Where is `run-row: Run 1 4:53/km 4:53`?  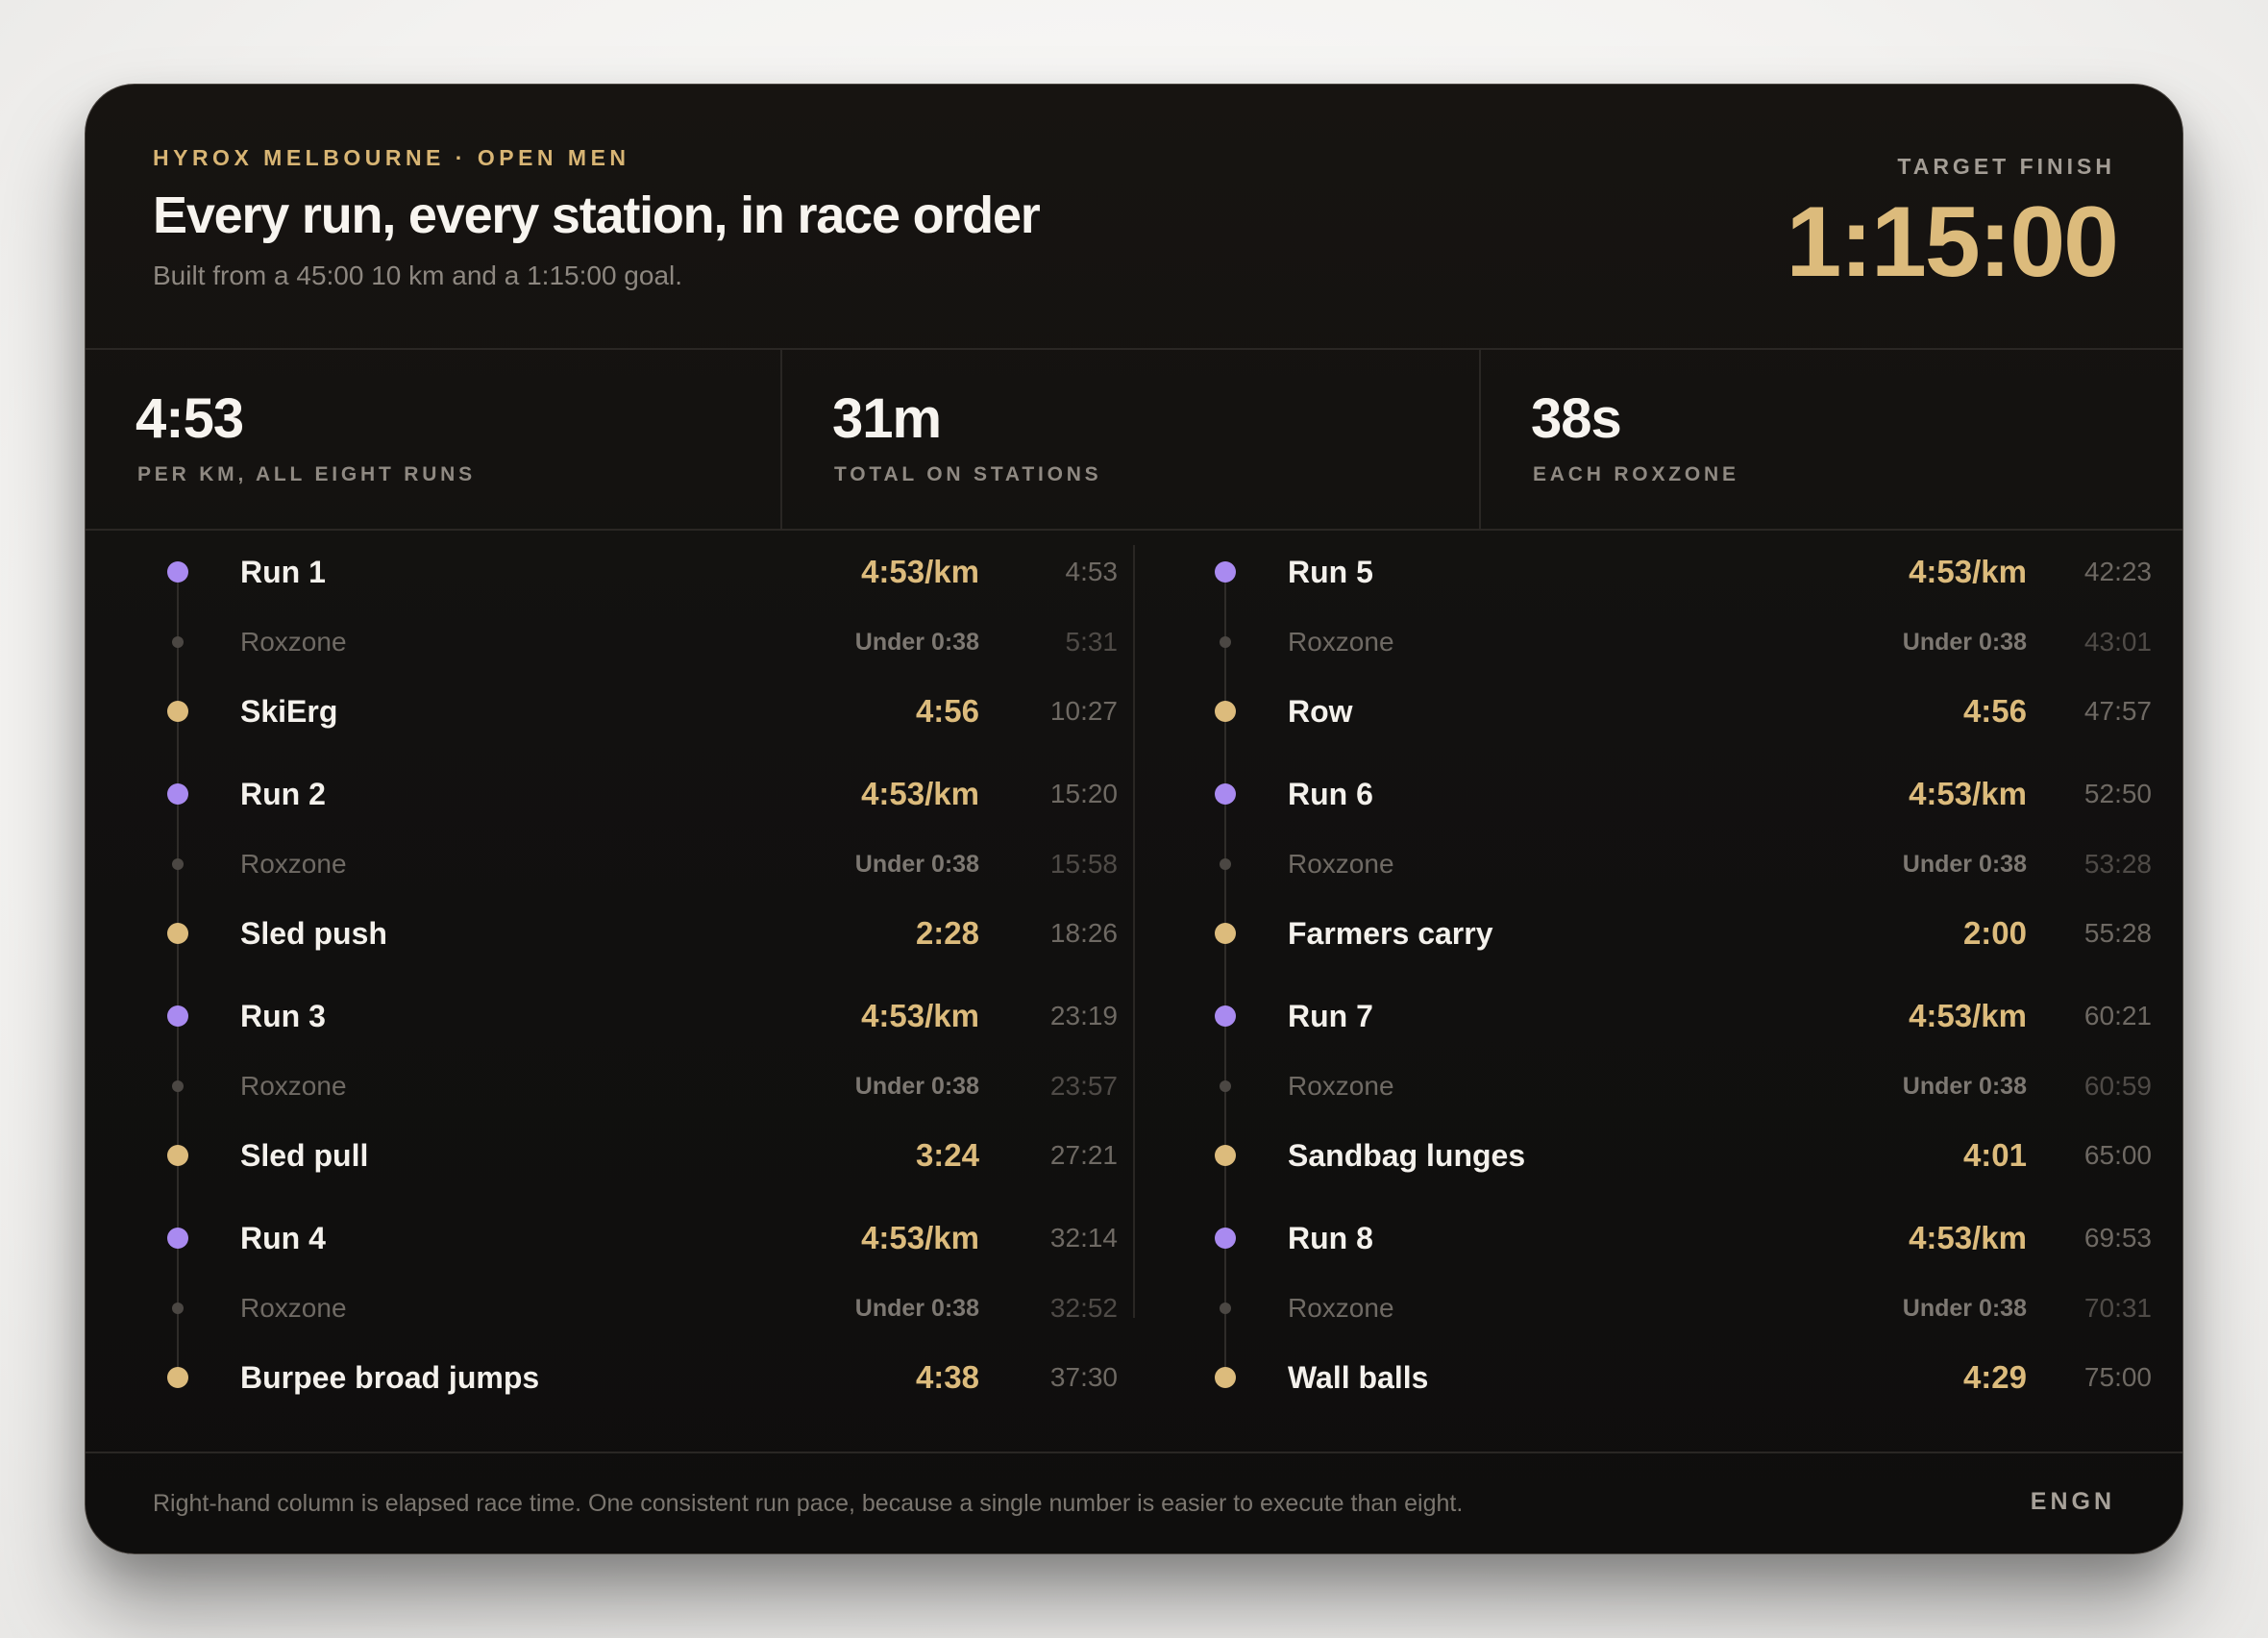
run-row: Run 1 4:53/km 4:53 is located at coordinates (664, 572).